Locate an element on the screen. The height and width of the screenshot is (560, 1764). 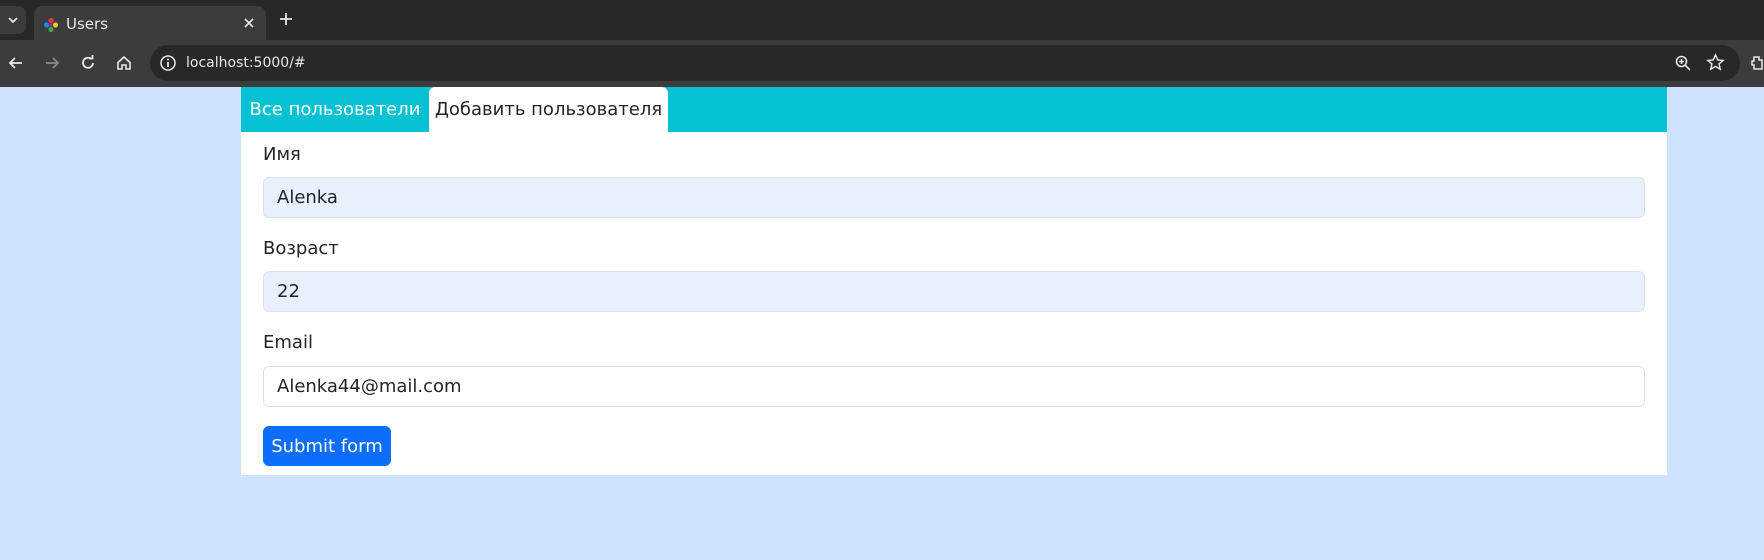
site-info-icon is located at coordinates (168, 63).